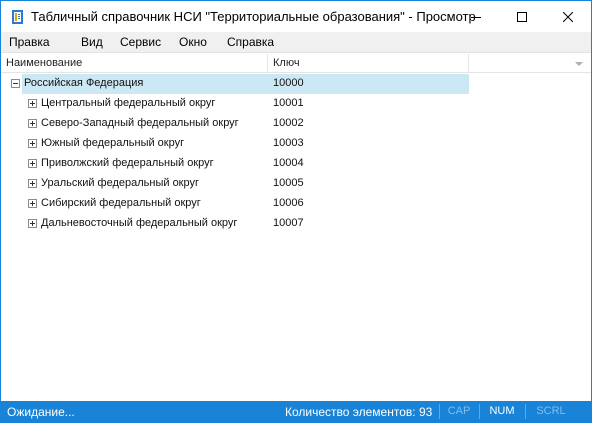 The width and height of the screenshot is (592, 423). I want to click on tree-row: Северо-Западный федеральный округ 10002, so click(296, 124).